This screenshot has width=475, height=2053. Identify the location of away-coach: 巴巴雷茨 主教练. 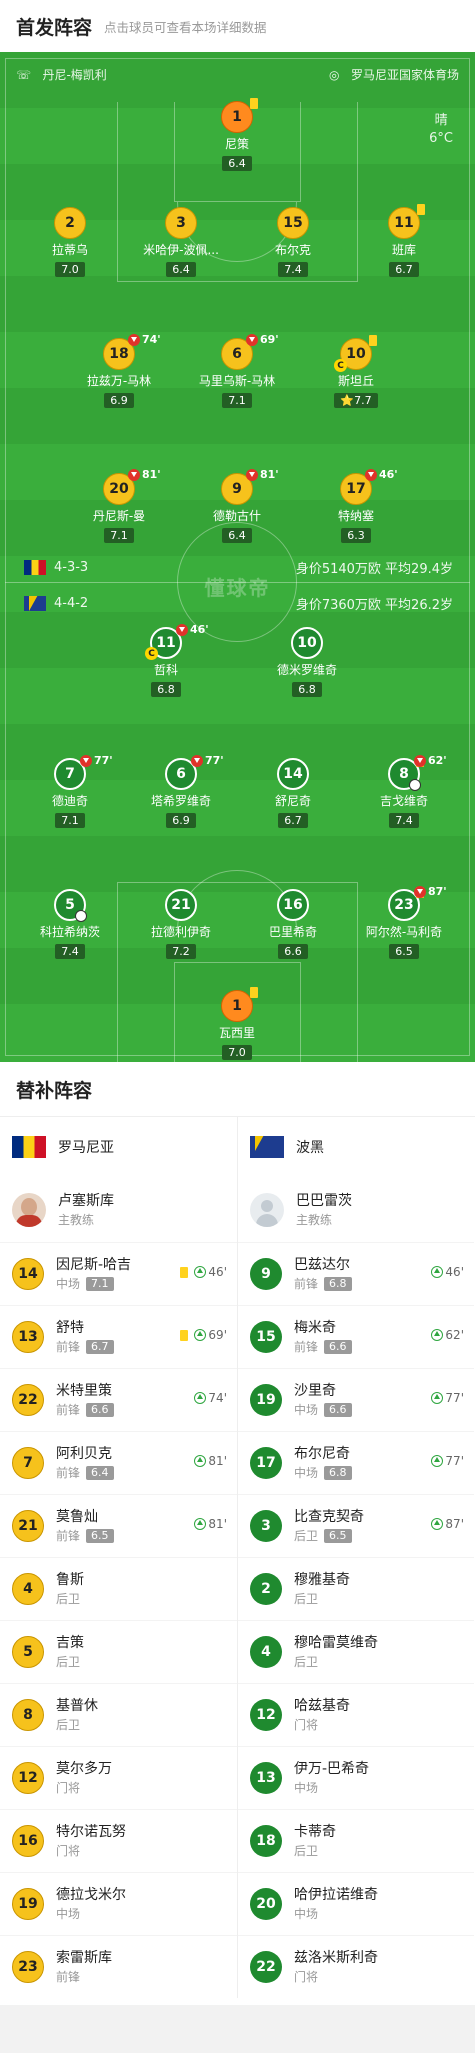
(356, 1209).